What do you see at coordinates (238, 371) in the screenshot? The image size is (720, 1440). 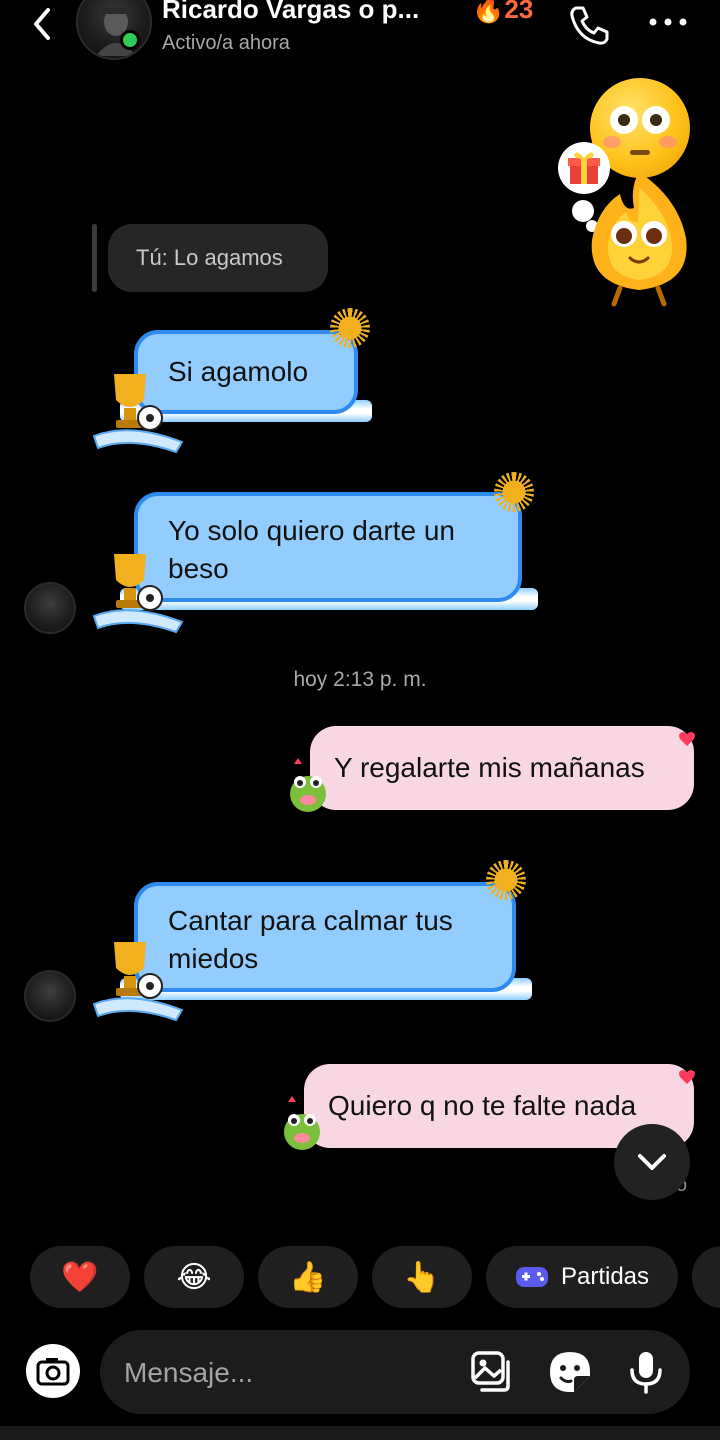 I see `message-text: Si agamolo` at bounding box center [238, 371].